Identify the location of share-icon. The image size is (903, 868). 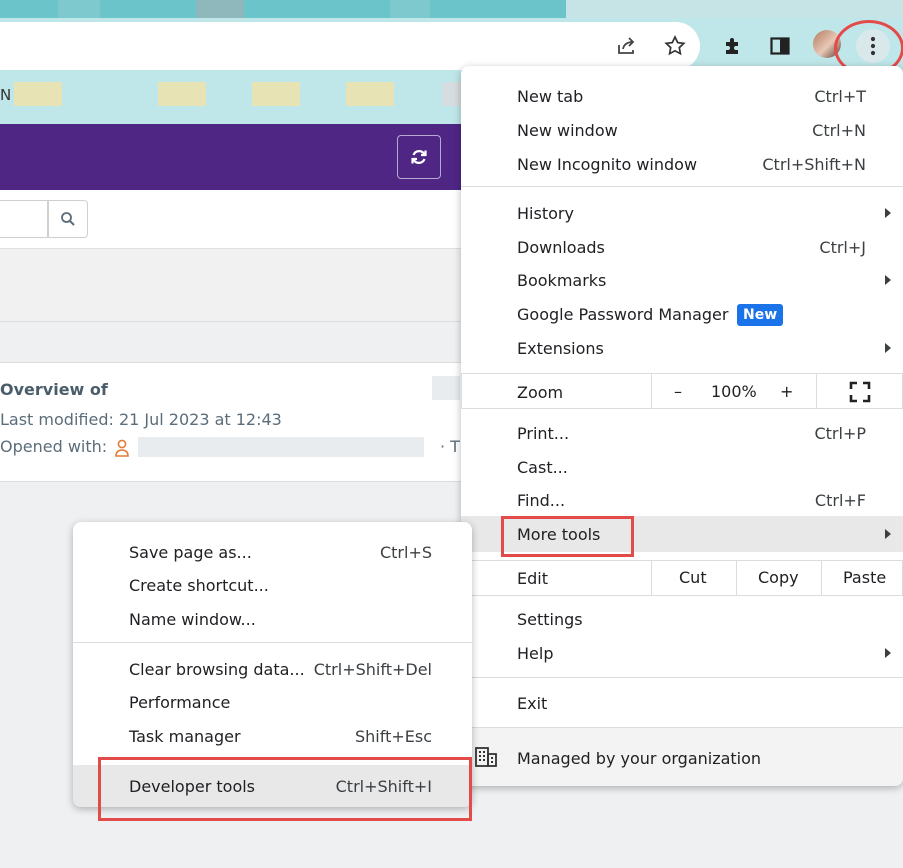
(627, 46).